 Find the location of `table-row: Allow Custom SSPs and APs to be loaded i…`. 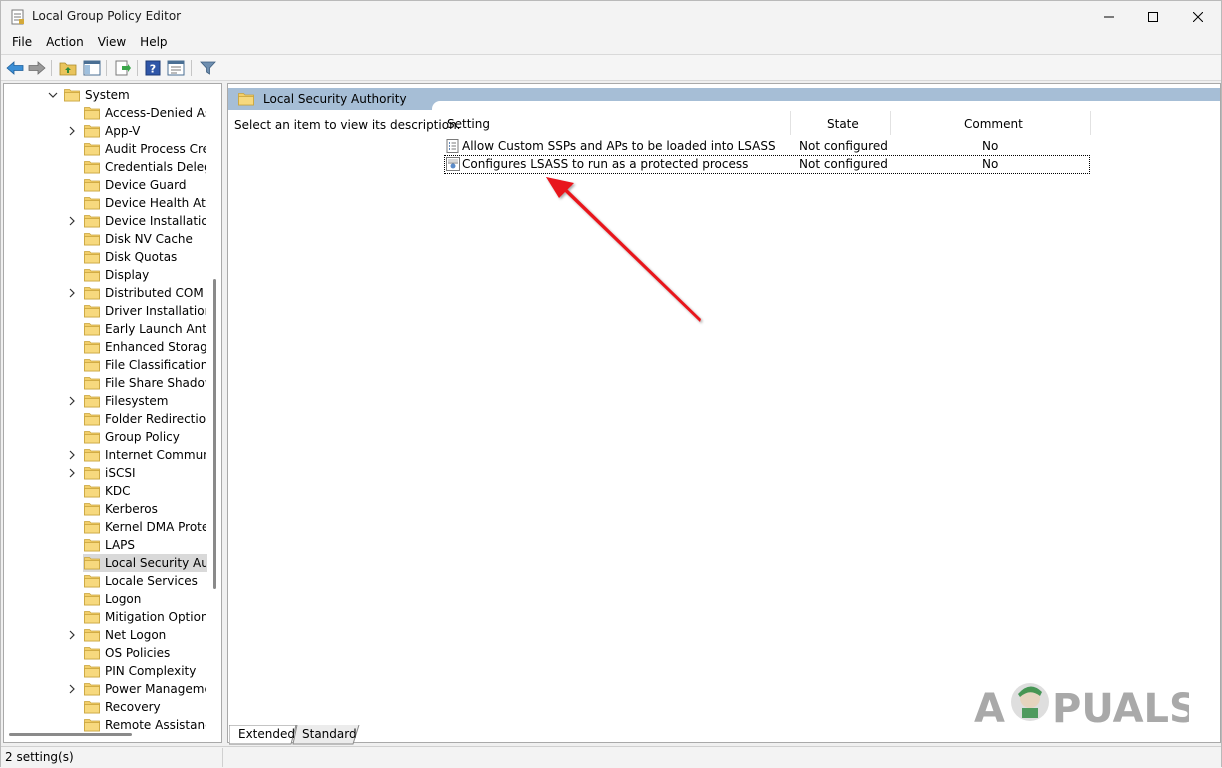

table-row: Allow Custom SSPs and APs to be loaded i… is located at coordinates (767, 146).